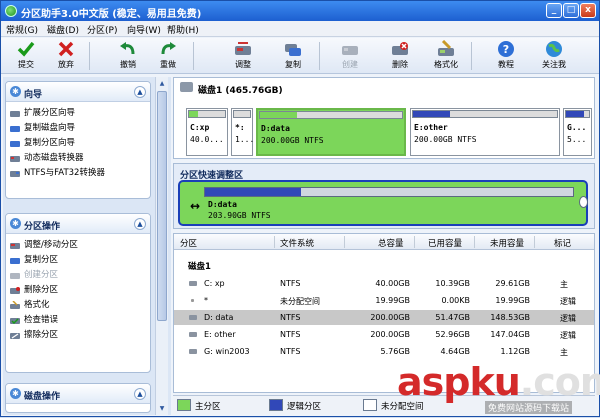  Describe the element at coordinates (214, 283) in the screenshot. I see `cell-partition: C: xp` at that location.